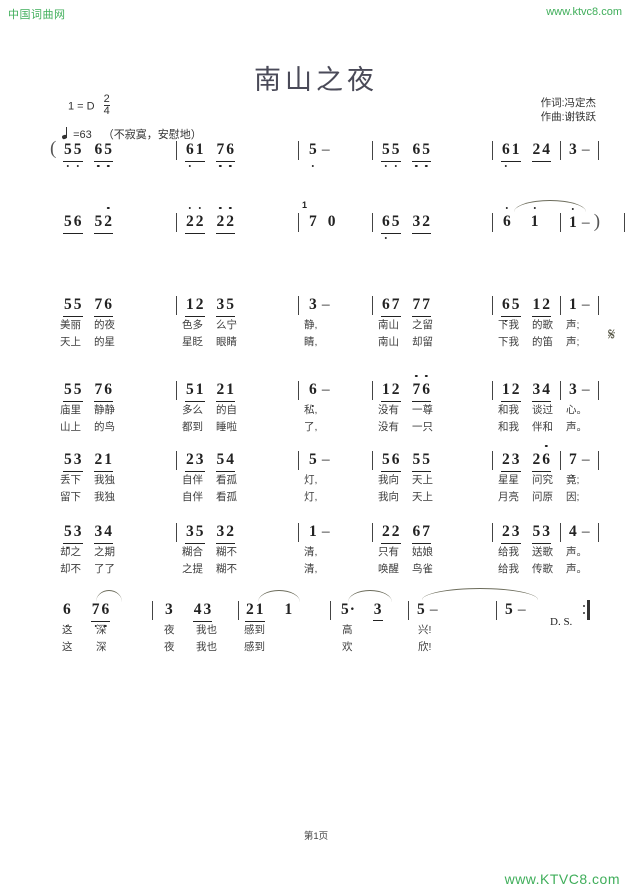  I want to click on lyric-verse2: 唤醒, so click(388, 569).